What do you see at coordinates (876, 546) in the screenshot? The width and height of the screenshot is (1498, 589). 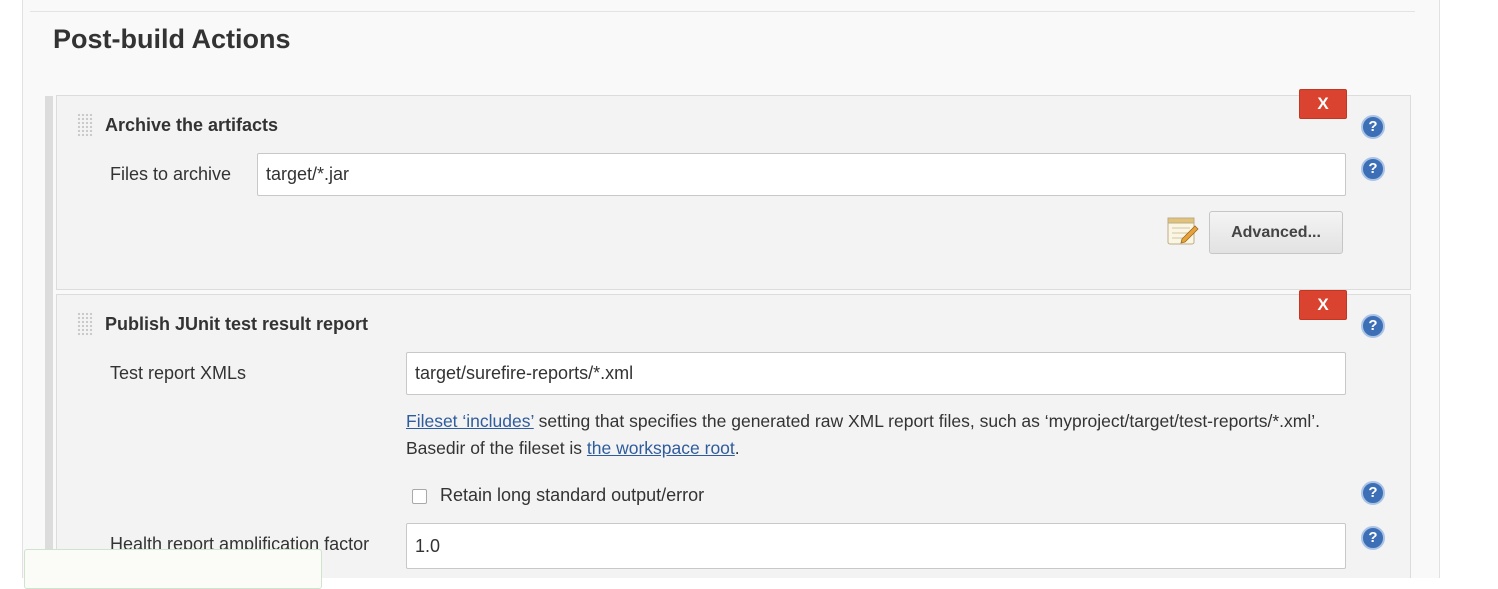 I see `health-factor-input` at bounding box center [876, 546].